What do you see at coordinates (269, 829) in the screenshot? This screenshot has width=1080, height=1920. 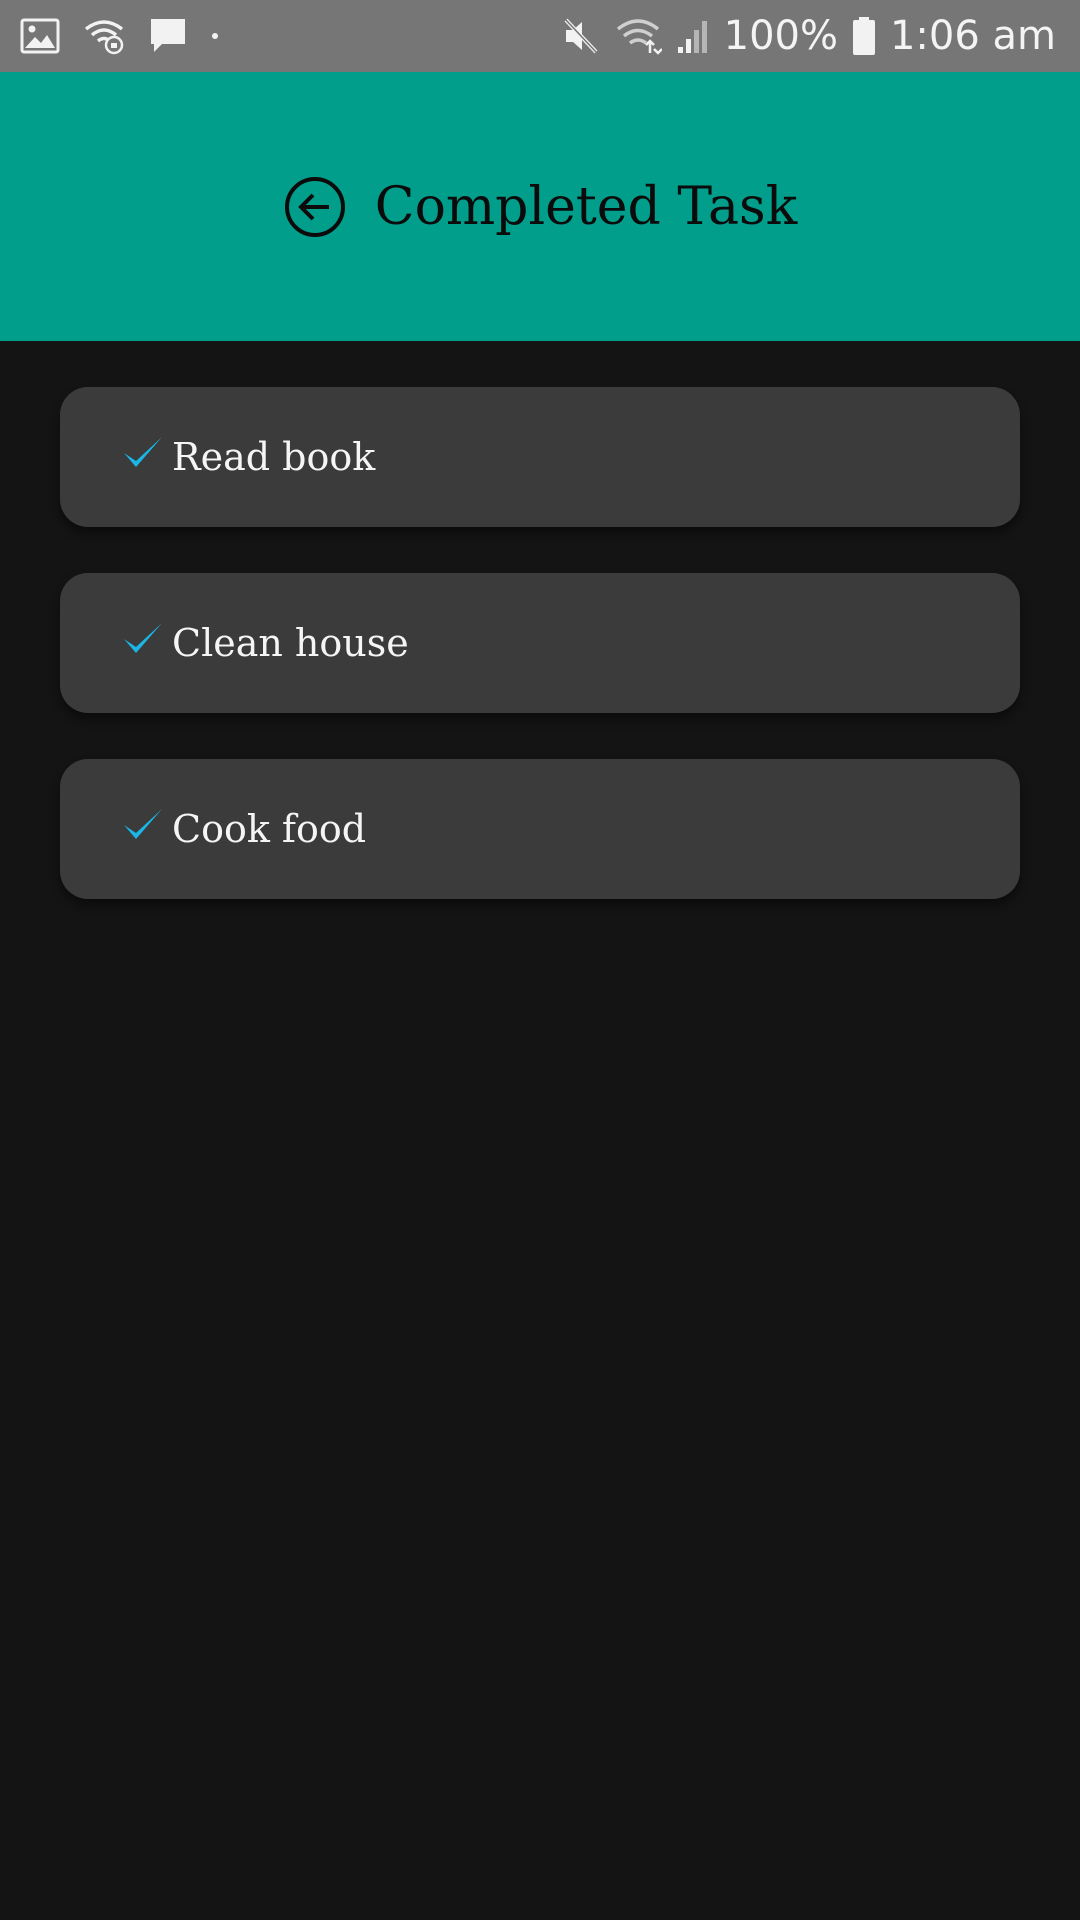 I see `task-label: Cook food` at bounding box center [269, 829].